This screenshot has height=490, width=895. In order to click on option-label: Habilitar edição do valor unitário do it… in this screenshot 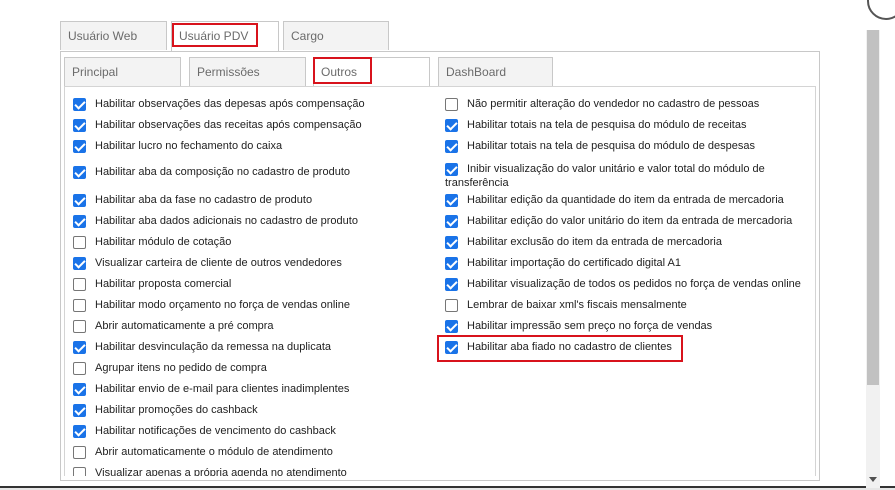, I will do `click(630, 221)`.